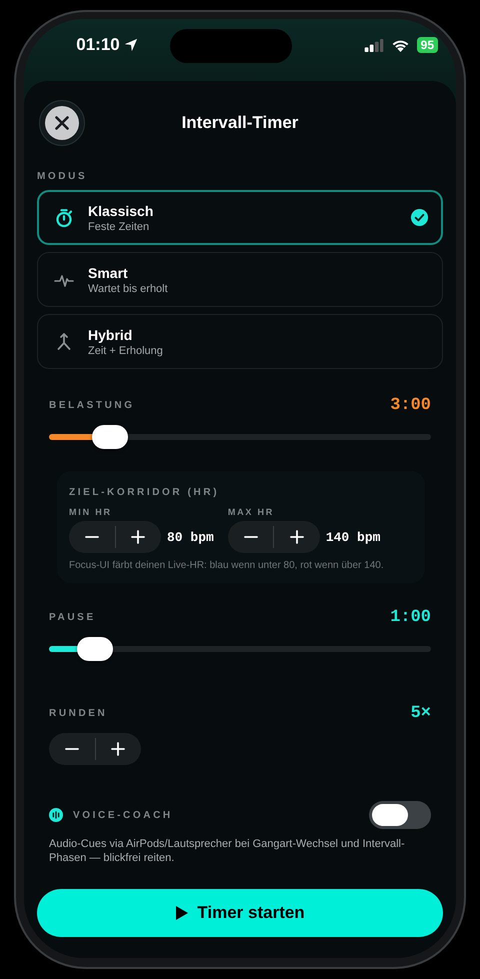  Describe the element at coordinates (111, 334) in the screenshot. I see `mode-title: Hybrid` at that location.